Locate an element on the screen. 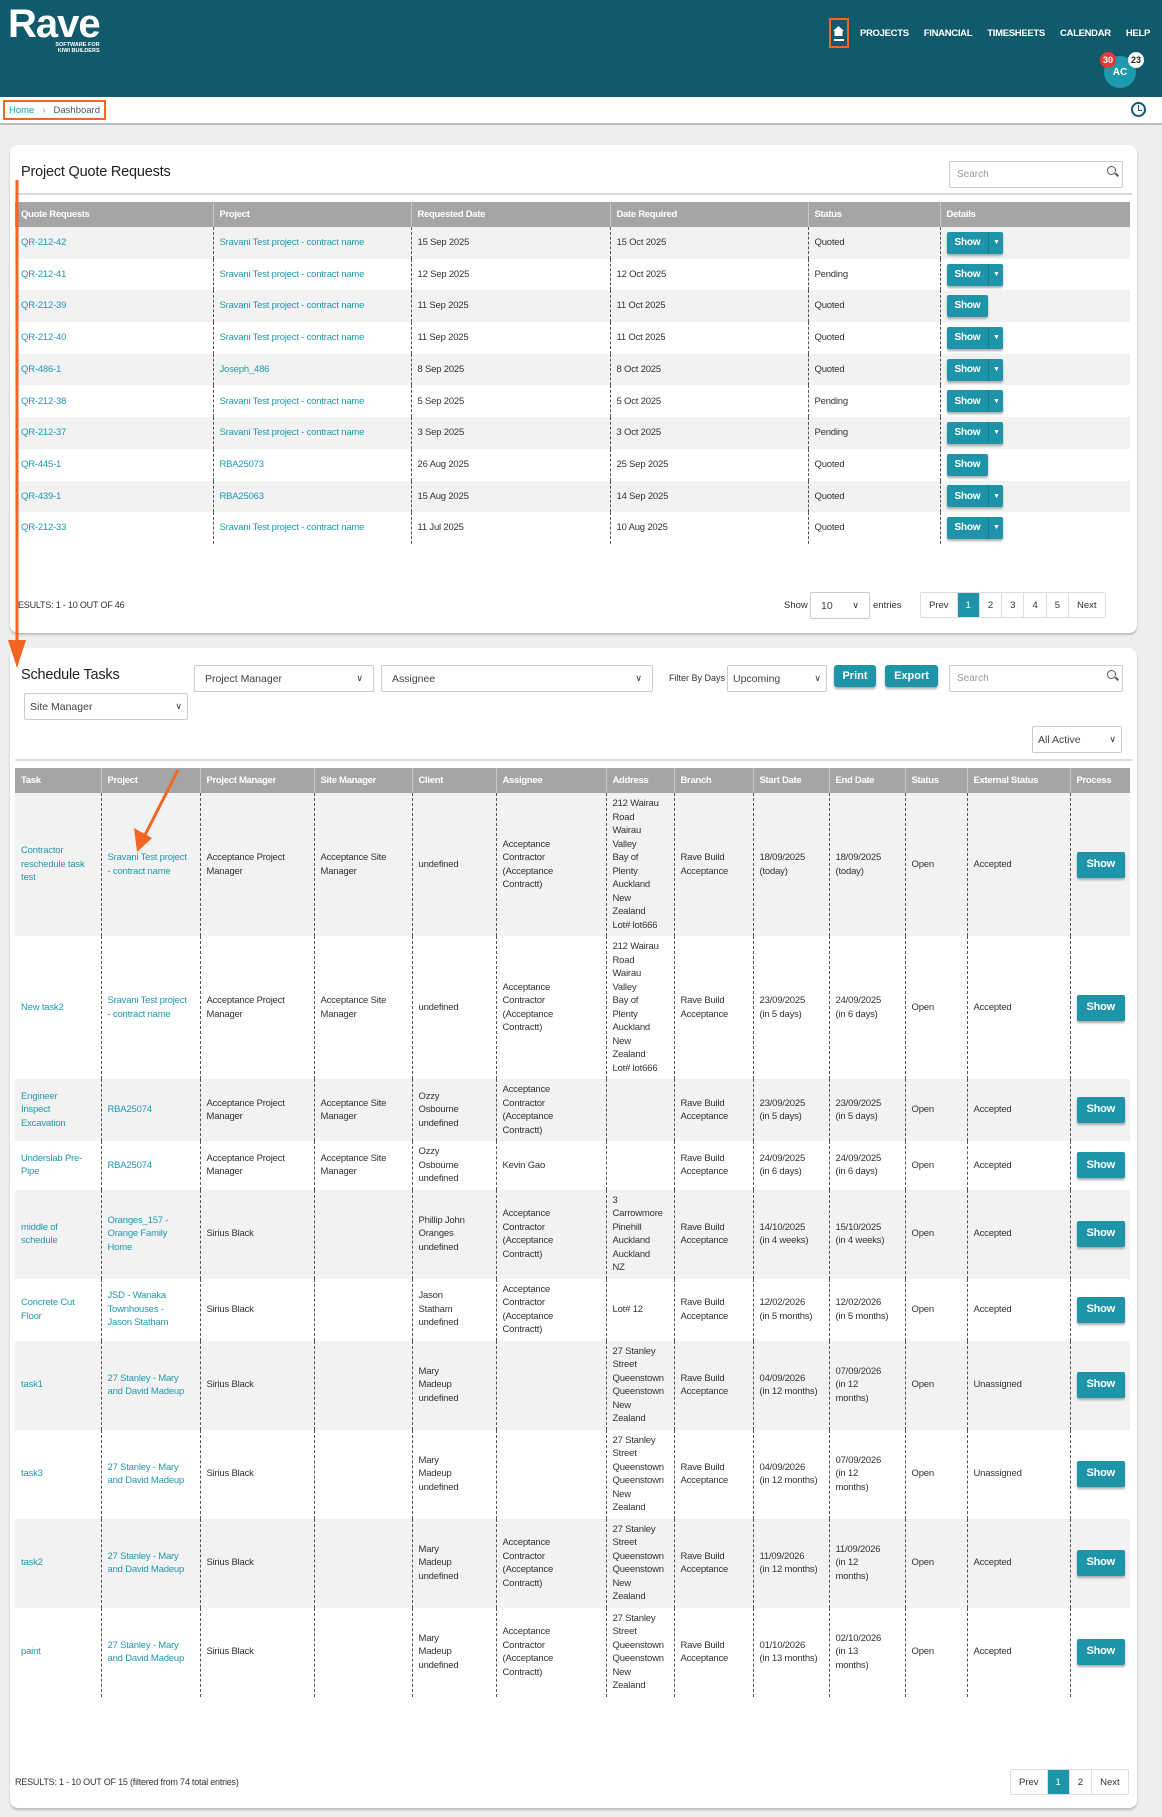  task-link: task1 is located at coordinates (58, 1385).